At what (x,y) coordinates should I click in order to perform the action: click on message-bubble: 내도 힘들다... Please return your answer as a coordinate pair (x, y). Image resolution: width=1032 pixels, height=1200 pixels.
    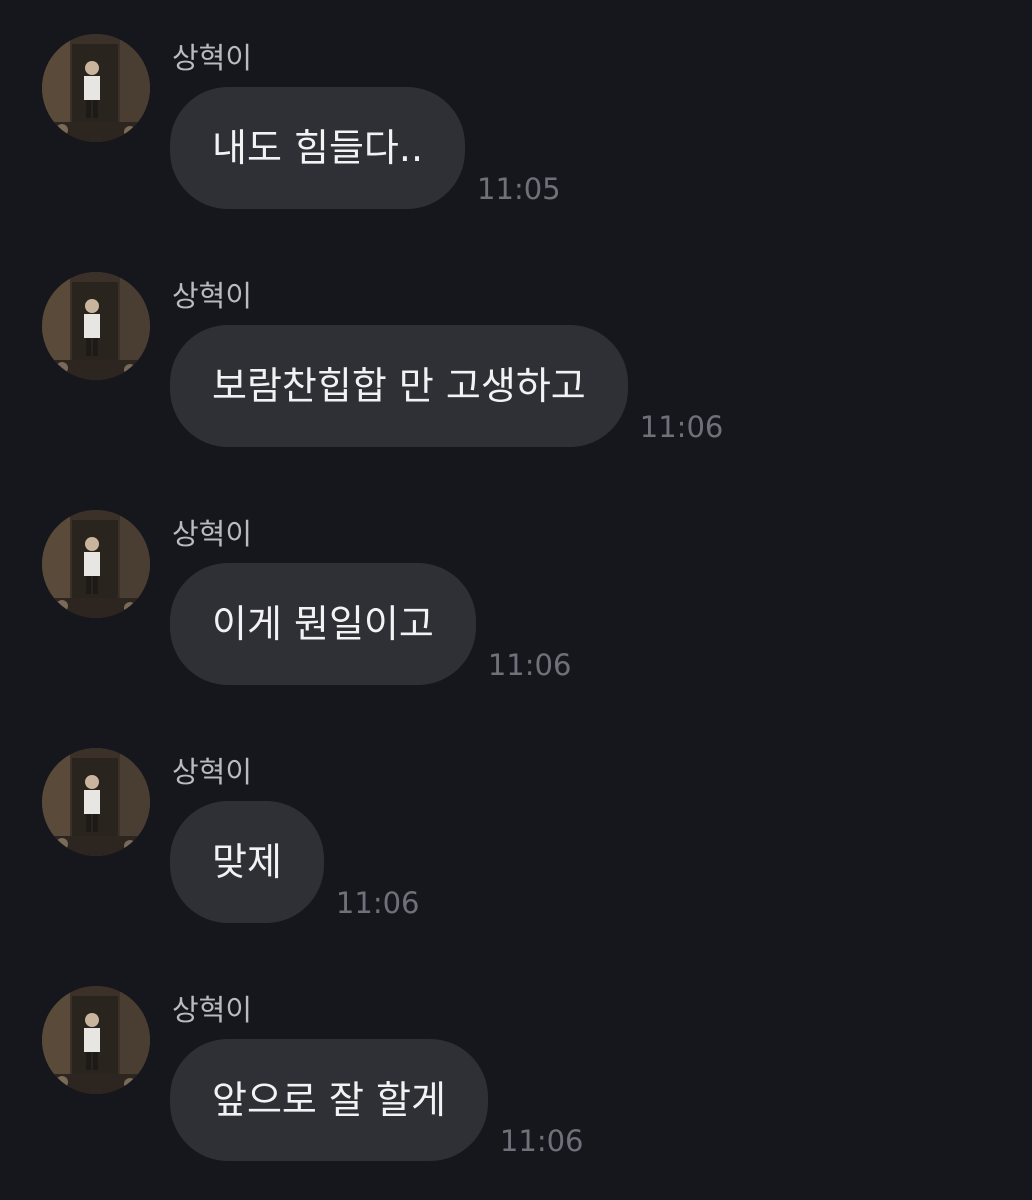
    Looking at the image, I should click on (318, 148).